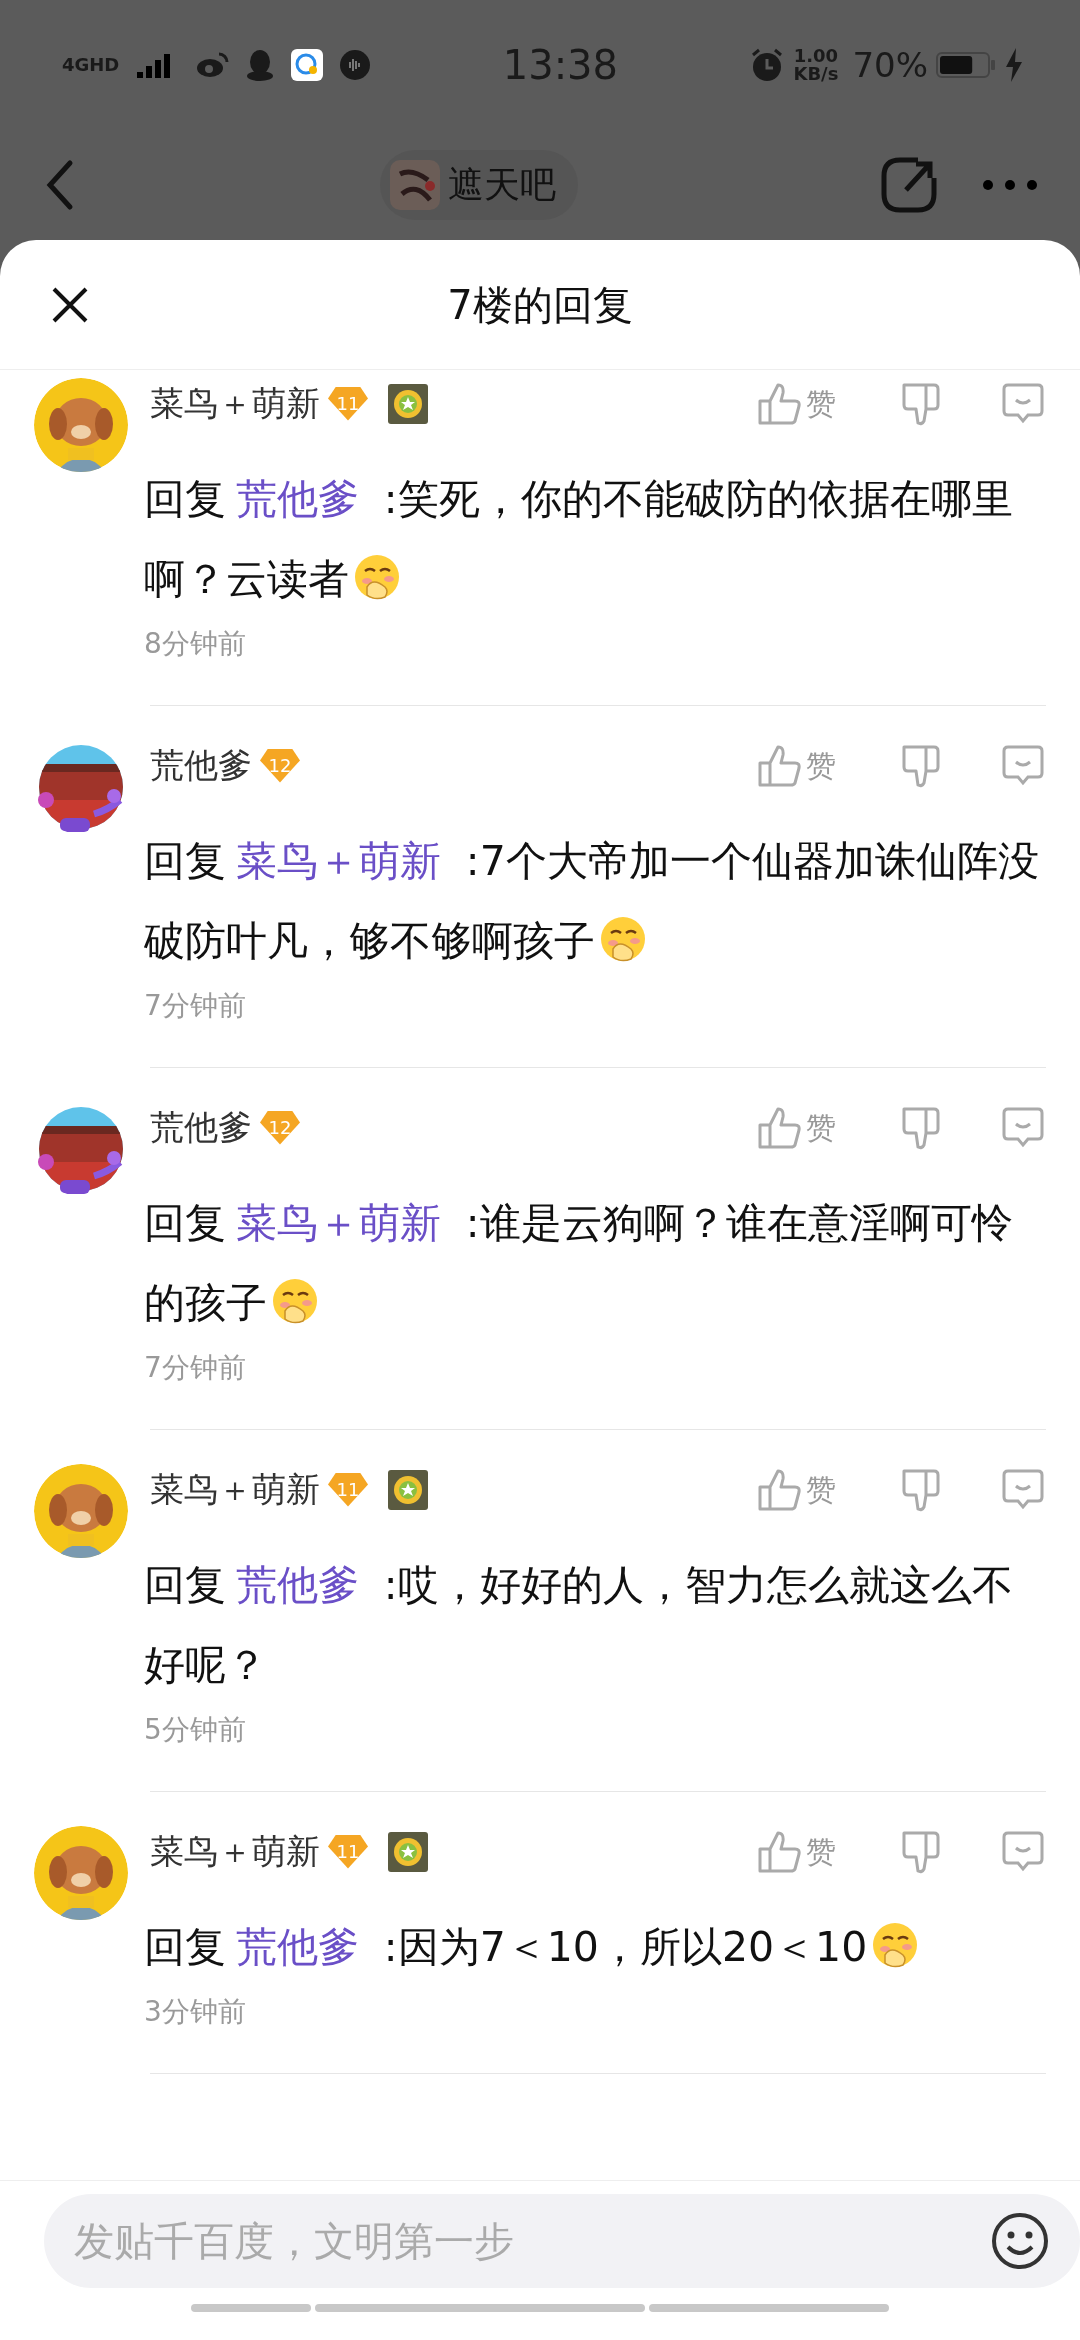 The width and height of the screenshot is (1080, 2340). Describe the element at coordinates (195, 1730) in the screenshot. I see `timestamp: 5分钟前` at that location.